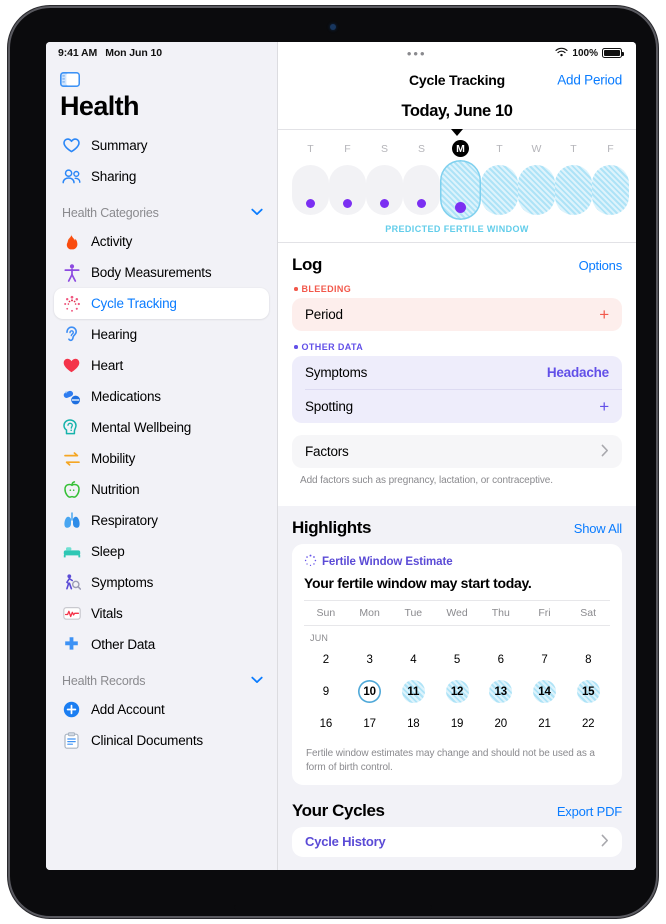 This screenshot has height=924, width=666. I want to click on calendar-day: 18, so click(413, 723).